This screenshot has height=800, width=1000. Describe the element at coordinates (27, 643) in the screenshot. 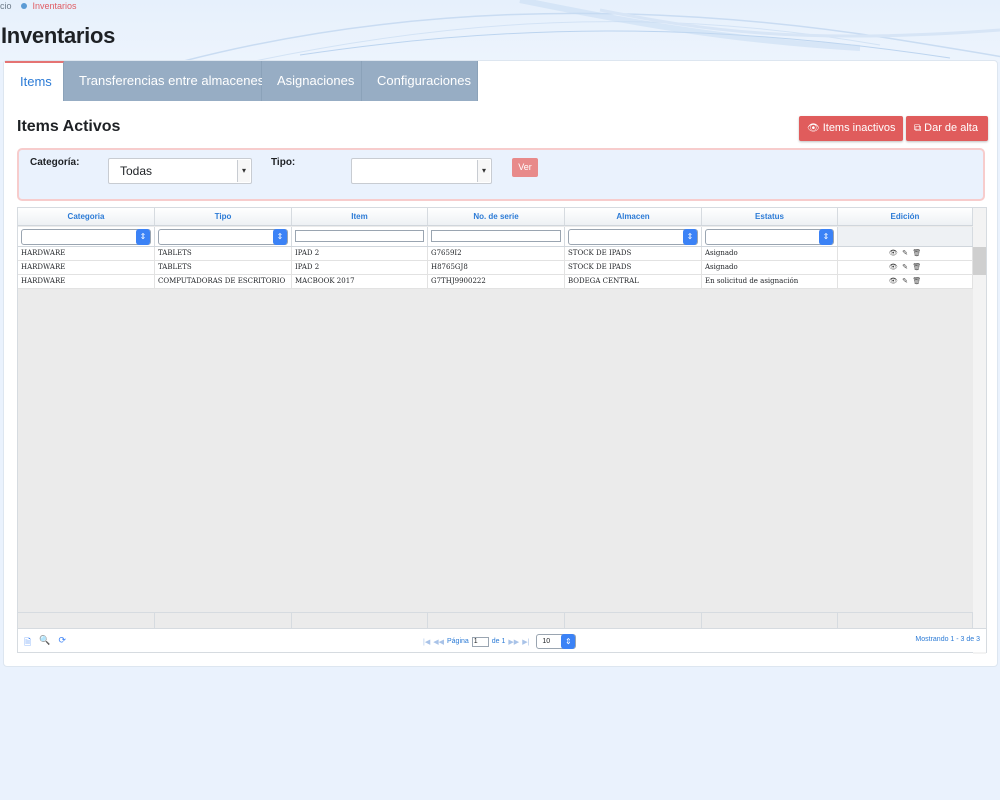

I see `file-icon: 🗎` at that location.